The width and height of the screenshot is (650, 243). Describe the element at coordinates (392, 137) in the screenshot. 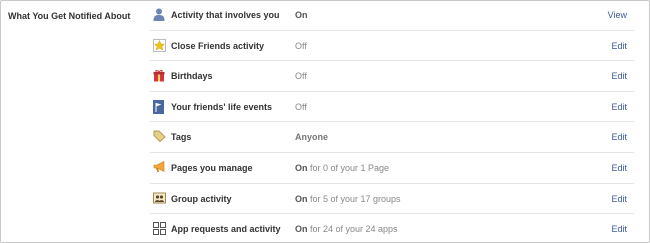

I see `list-item-tags: Tags Anyone Edit` at that location.